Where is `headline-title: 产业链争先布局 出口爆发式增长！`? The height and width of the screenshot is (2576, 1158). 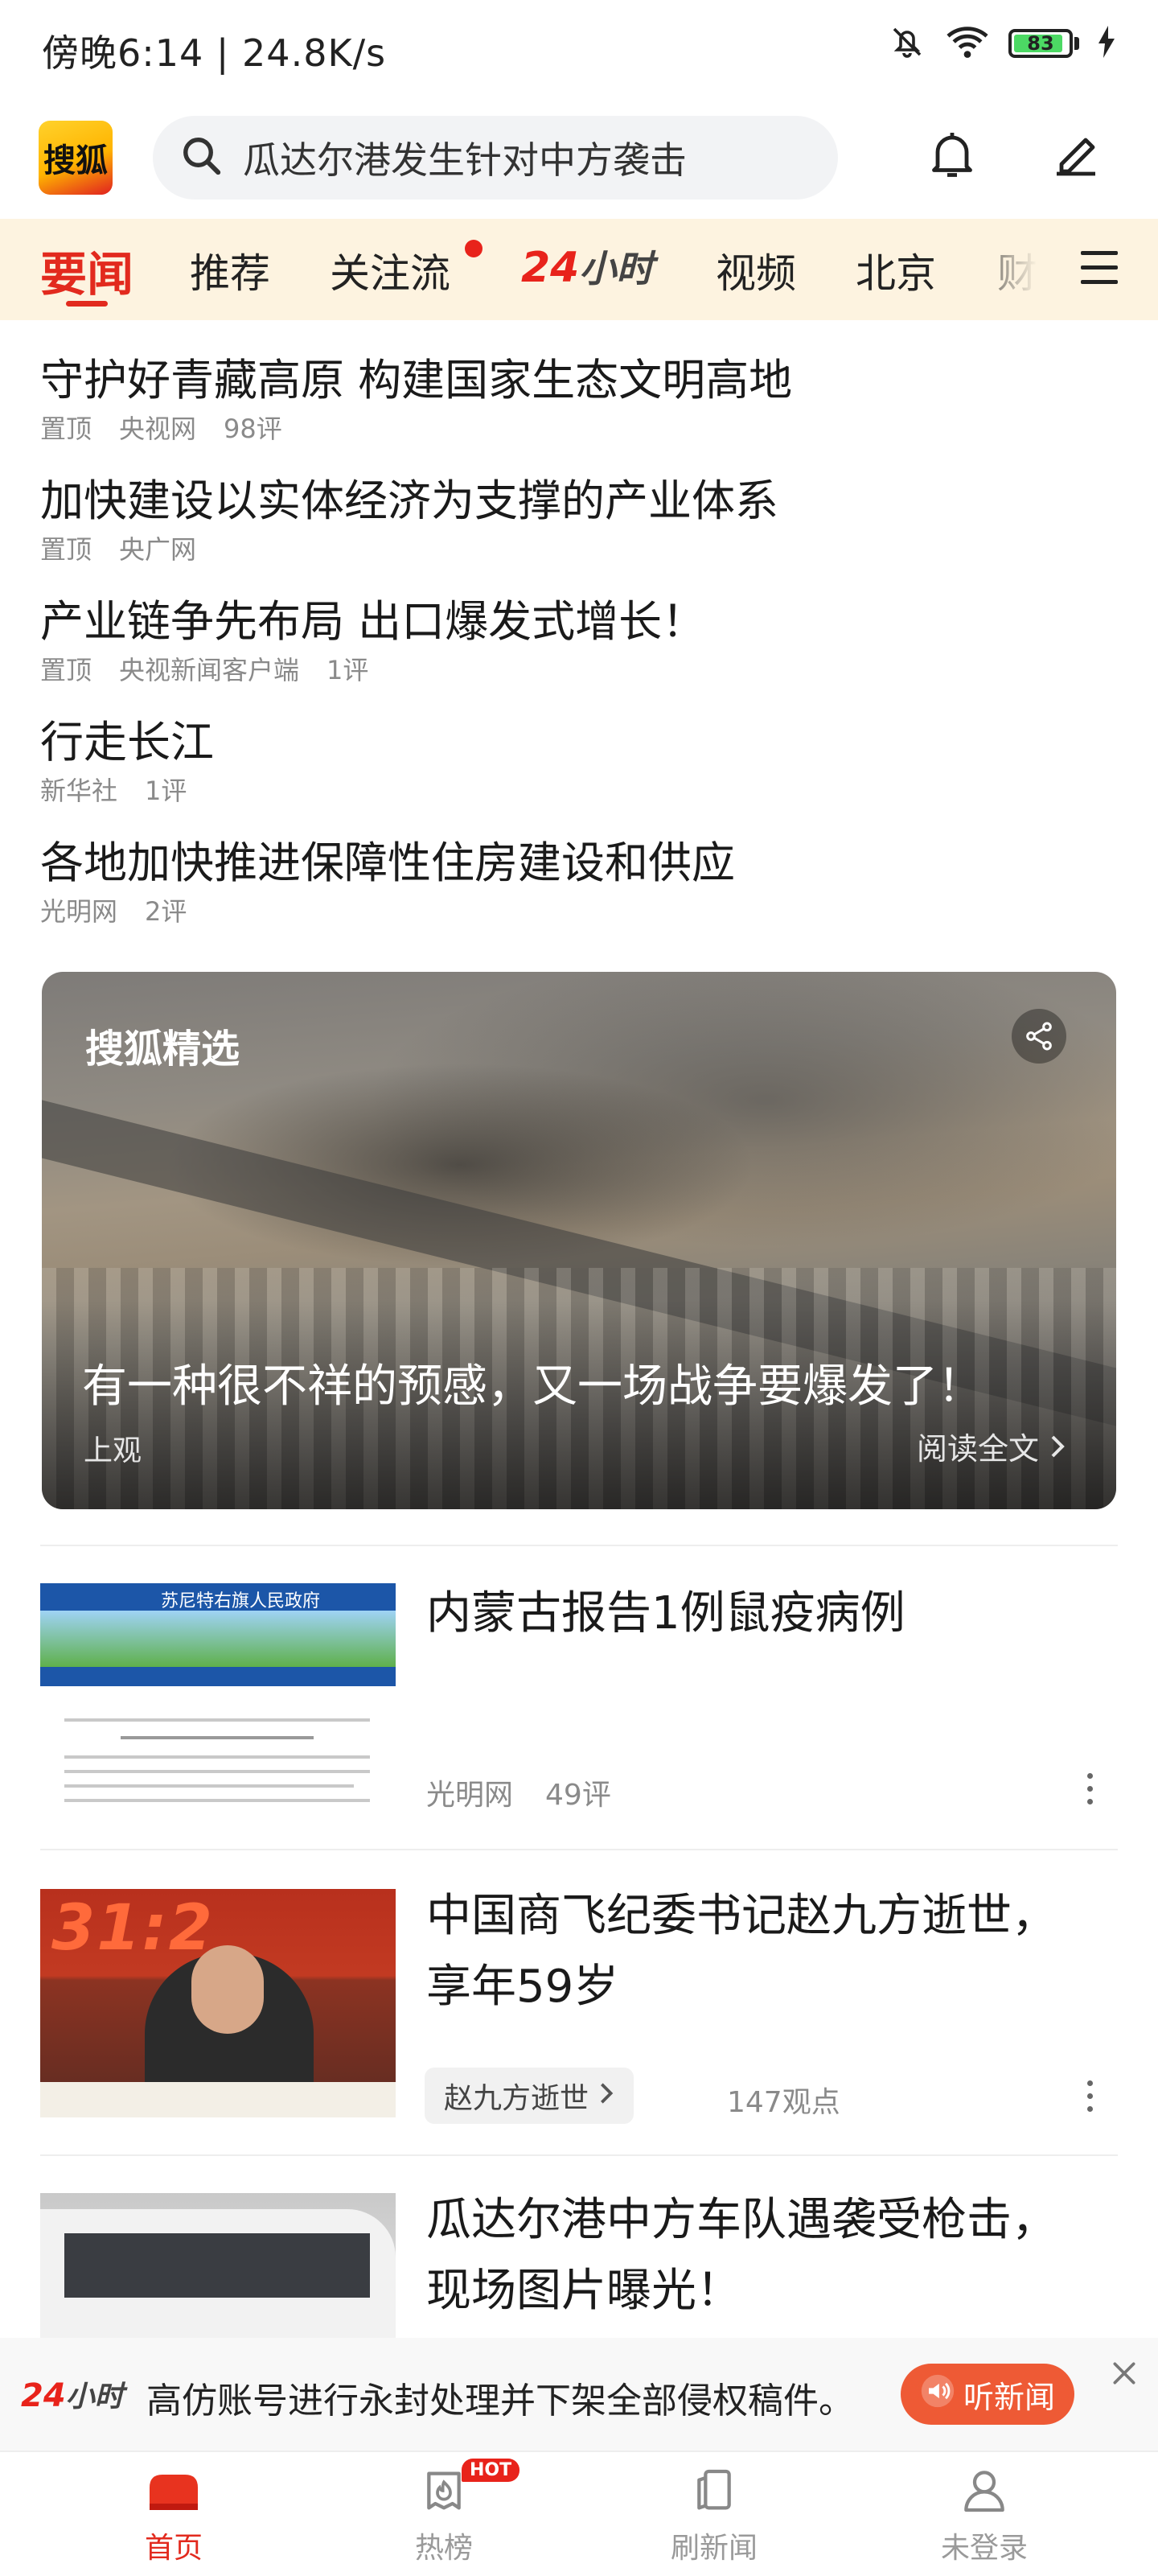
headline-title: 产业链争先布局 出口爆发式增长！ is located at coordinates (372, 617).